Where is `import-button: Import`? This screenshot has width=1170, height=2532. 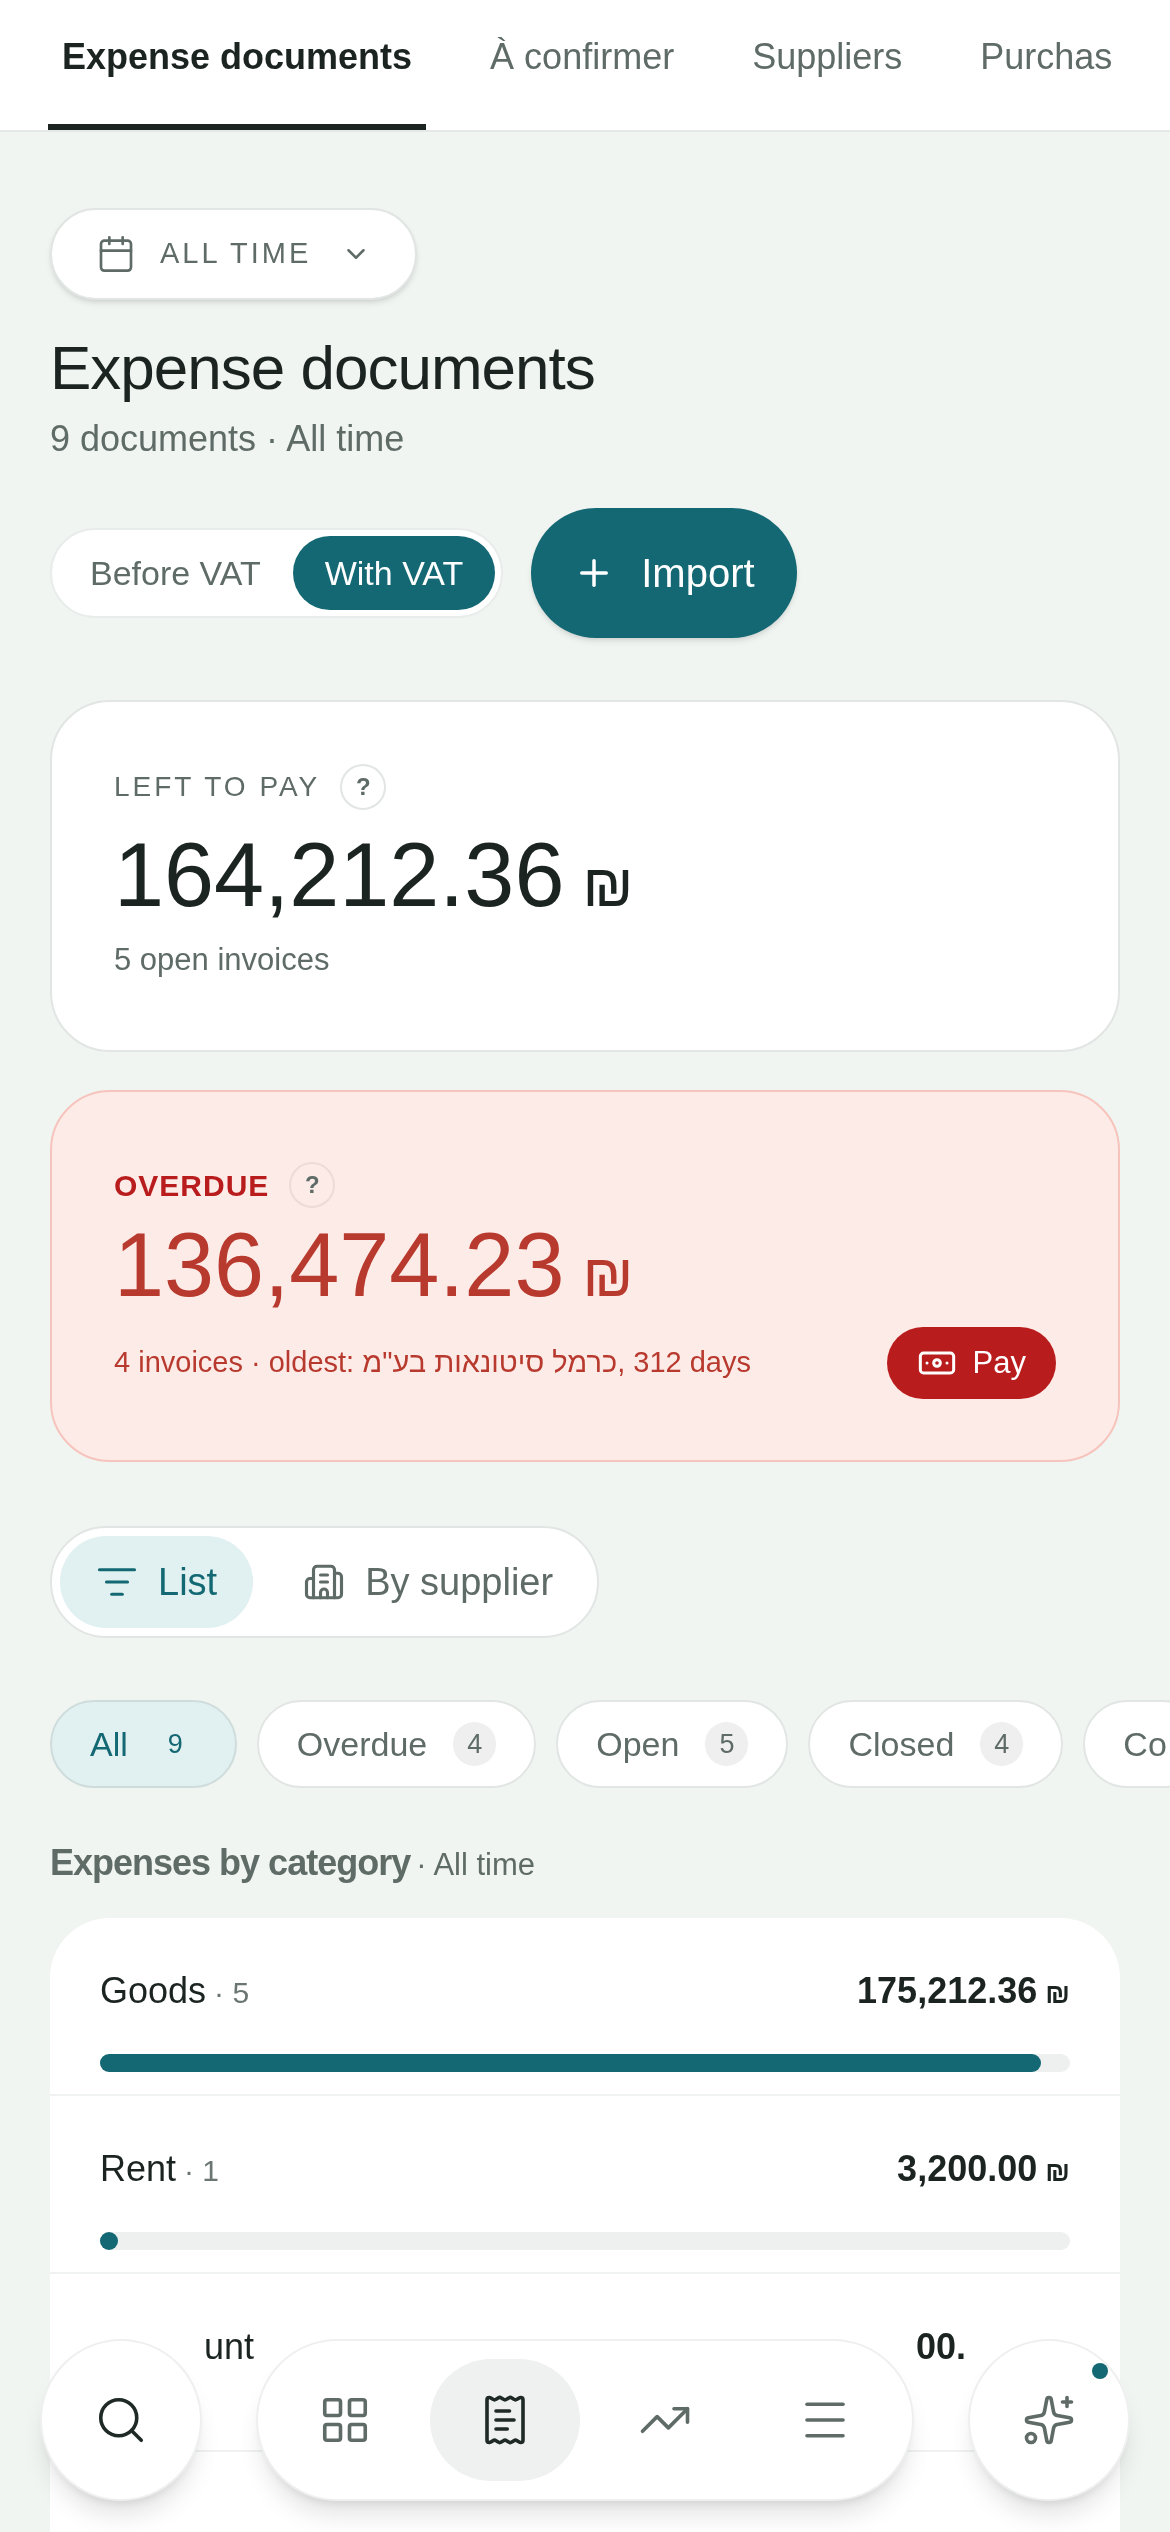 import-button: Import is located at coordinates (664, 573).